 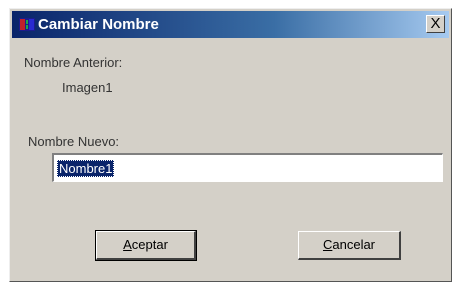 What do you see at coordinates (354, 244) in the screenshot?
I see `cancel-label: ancelar` at bounding box center [354, 244].